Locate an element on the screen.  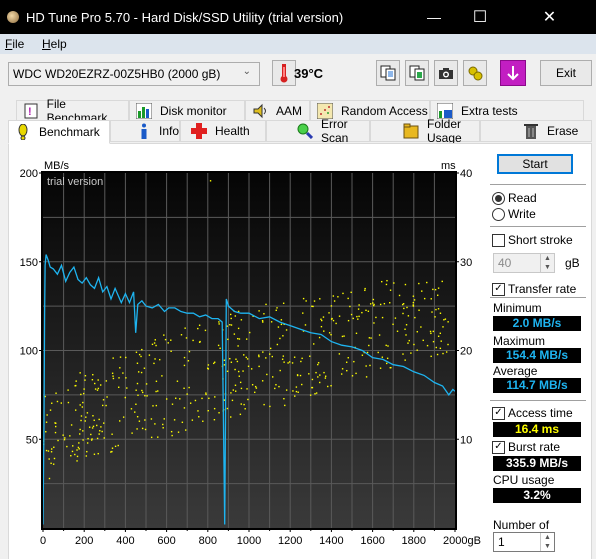
minimum-label: Minimum is located at coordinates (517, 308).